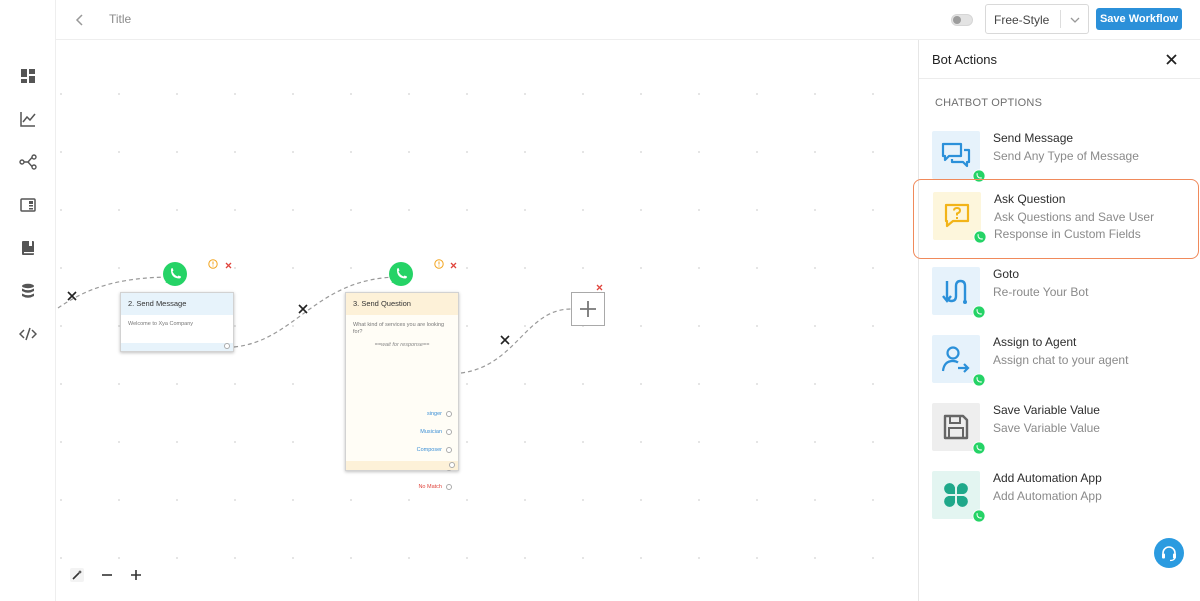 The image size is (1200, 601). I want to click on add-node-button, so click(588, 309).